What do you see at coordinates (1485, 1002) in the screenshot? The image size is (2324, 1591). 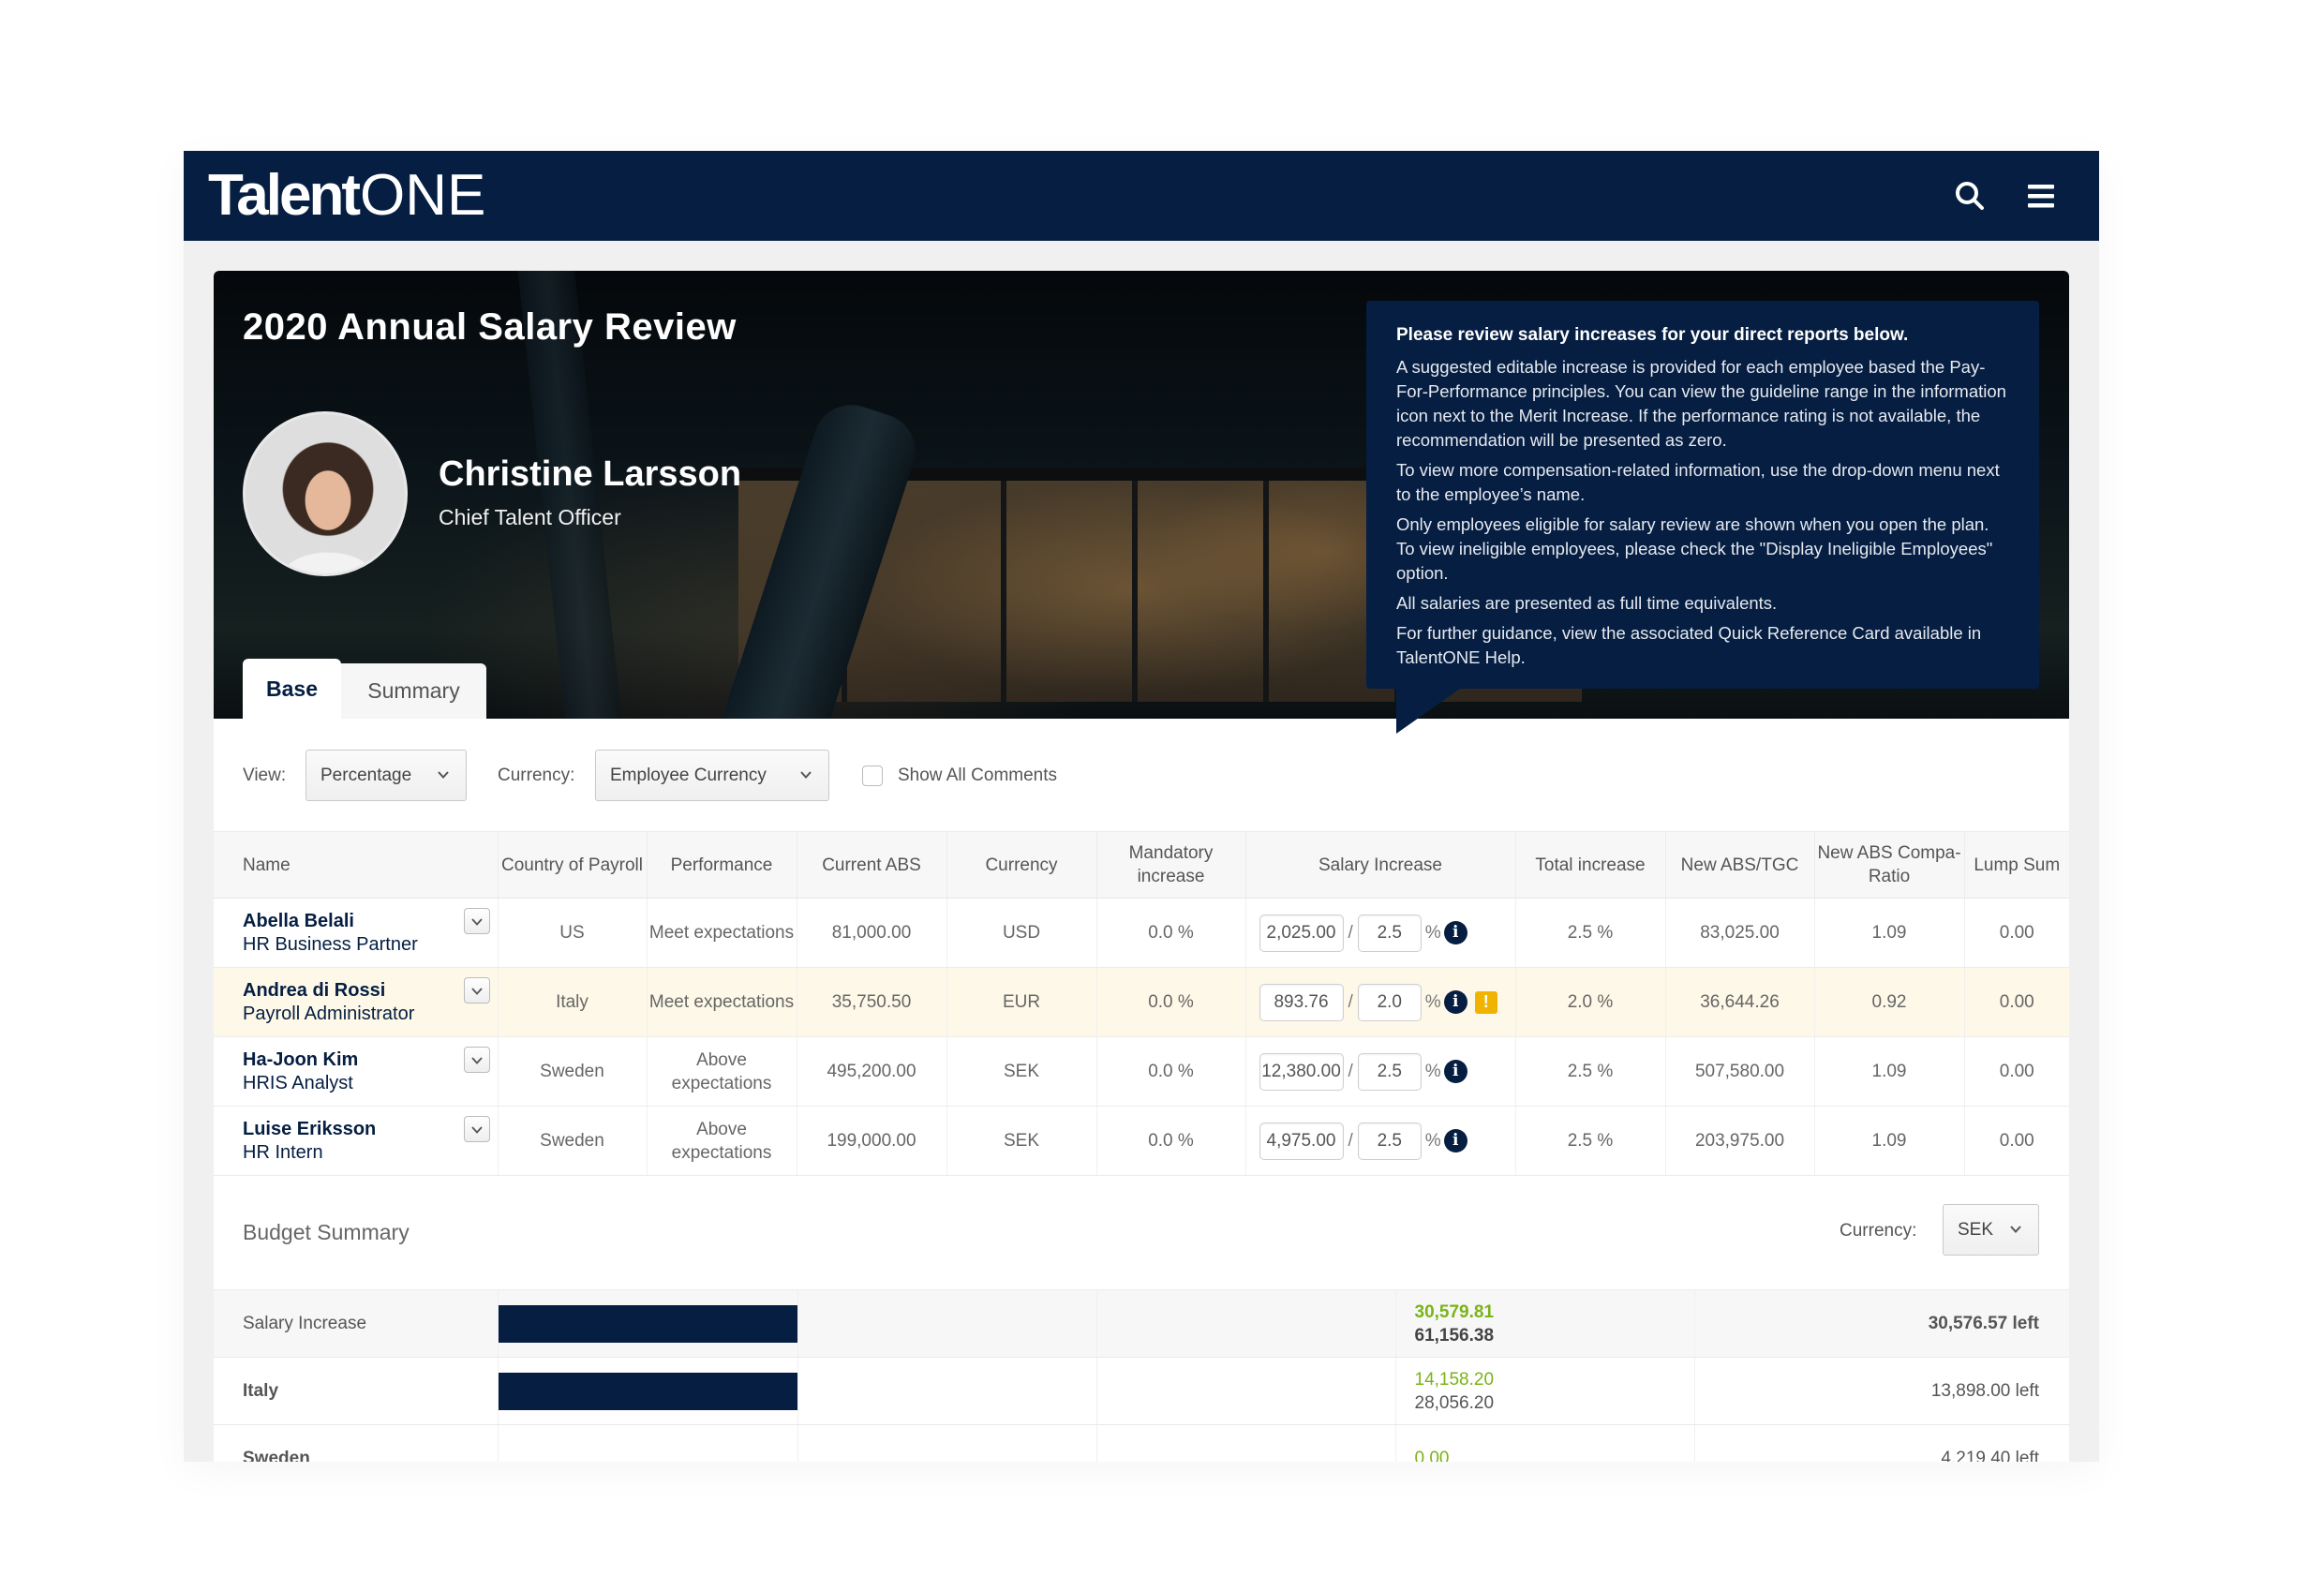 I see `warning-icon: !` at bounding box center [1485, 1002].